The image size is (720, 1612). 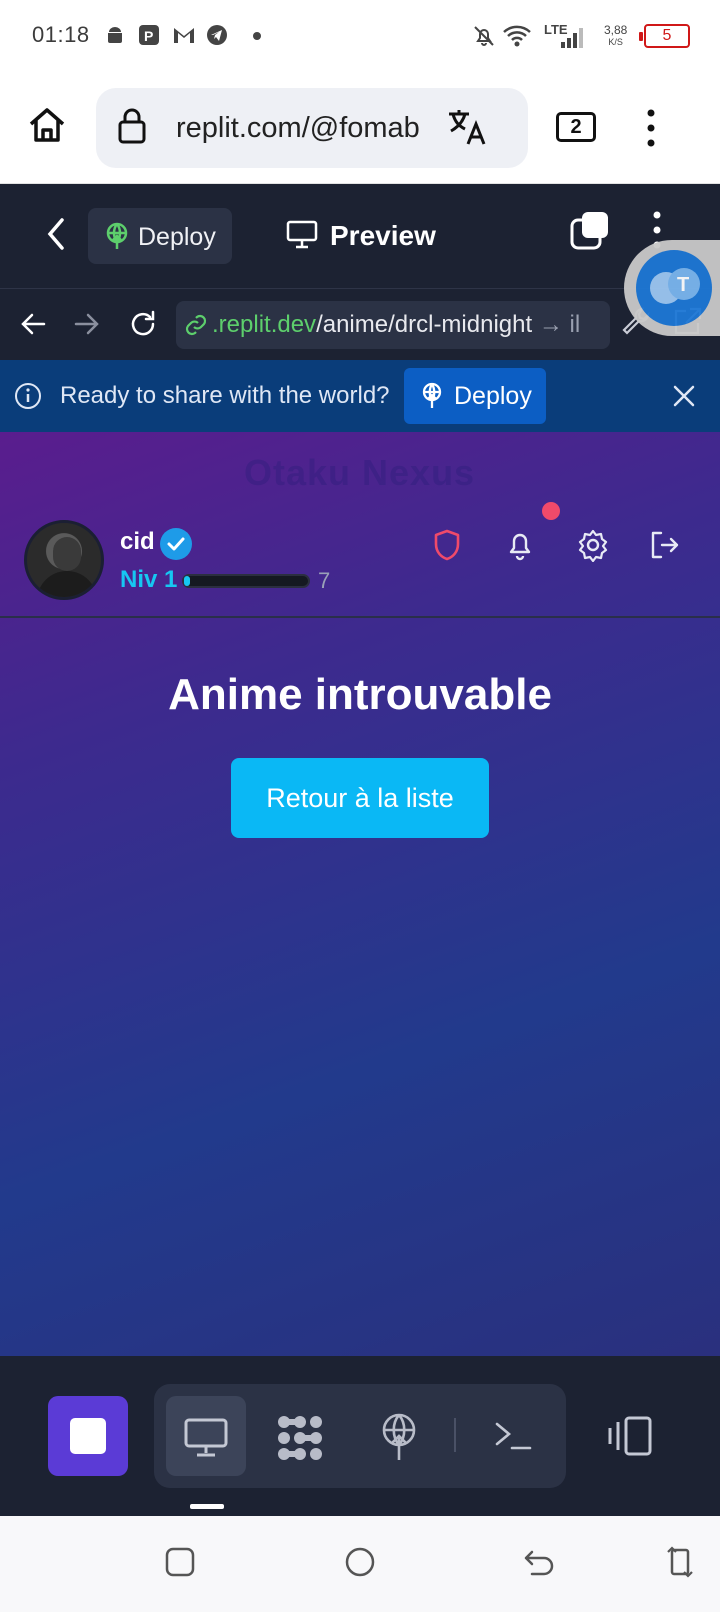 What do you see at coordinates (257, 36) in the screenshot?
I see `dot-icon` at bounding box center [257, 36].